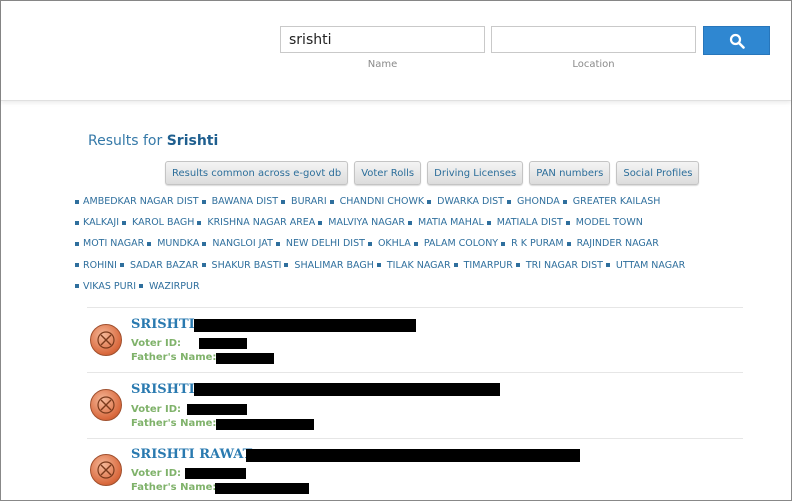 This screenshot has height=501, width=792. Describe the element at coordinates (192, 141) in the screenshot. I see `results-query: Srishti` at that location.